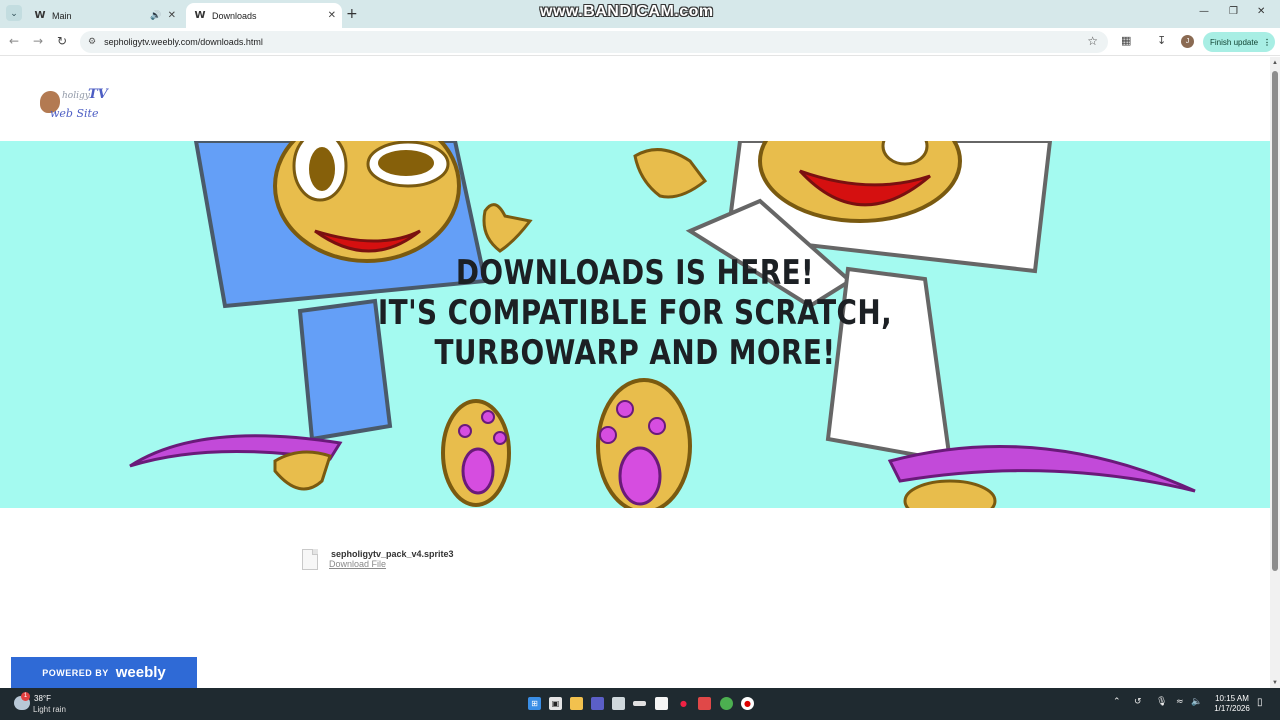 Image resolution: width=1280 pixels, height=720 pixels. I want to click on new-tab-button: +, so click(352, 14).